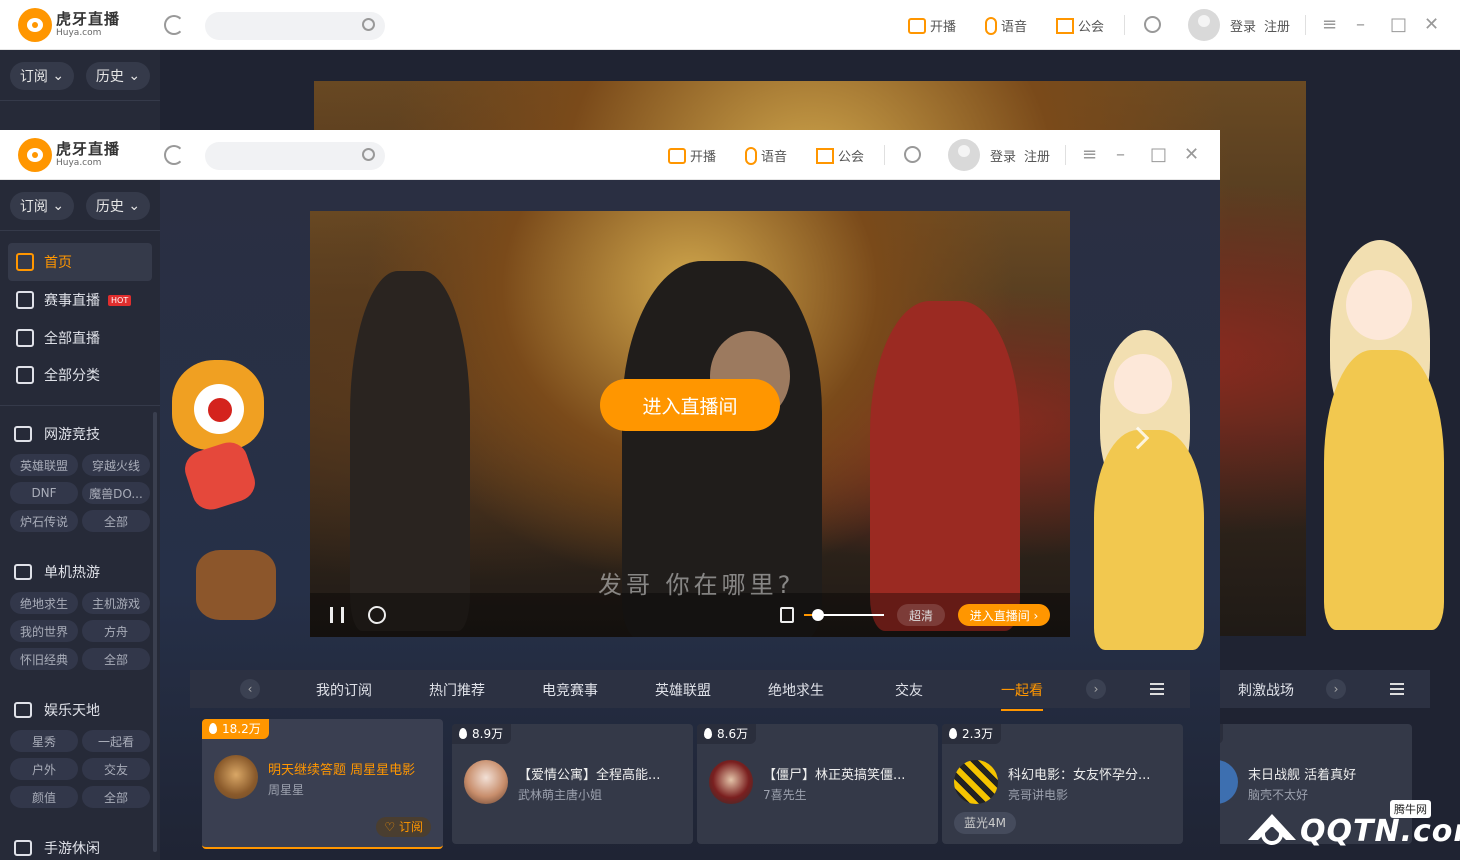 Image resolution: width=1460 pixels, height=860 pixels. I want to click on category-tag: 绝地求生, so click(44, 603).